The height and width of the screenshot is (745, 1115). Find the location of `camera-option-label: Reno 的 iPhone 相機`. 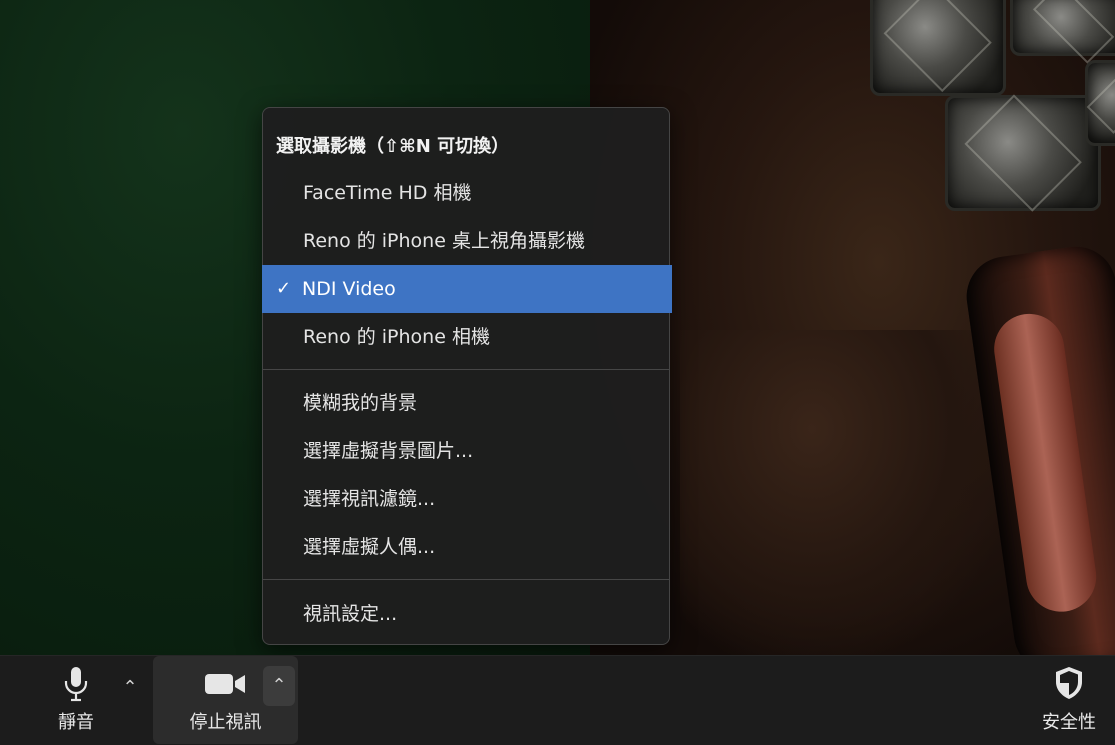

camera-option-label: Reno 的 iPhone 相機 is located at coordinates (396, 337).